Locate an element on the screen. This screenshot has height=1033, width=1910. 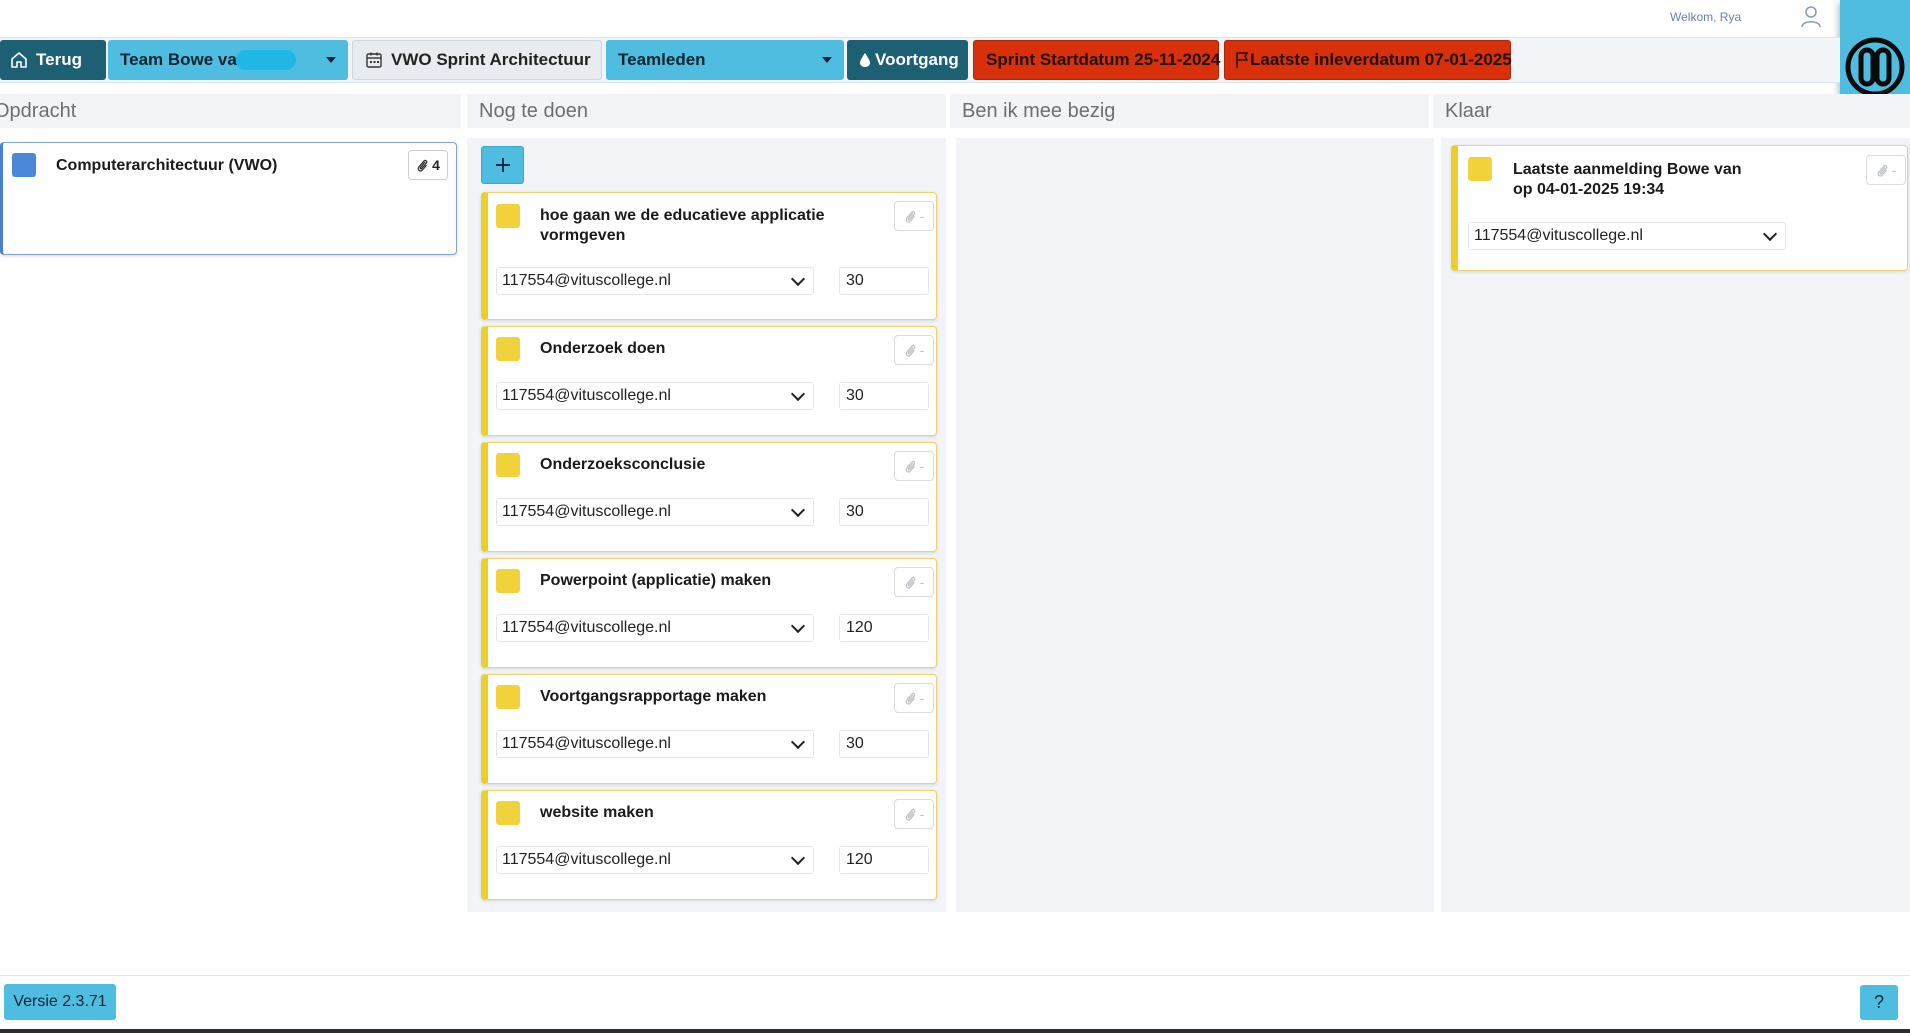
task-title: website maken is located at coordinates (597, 813).